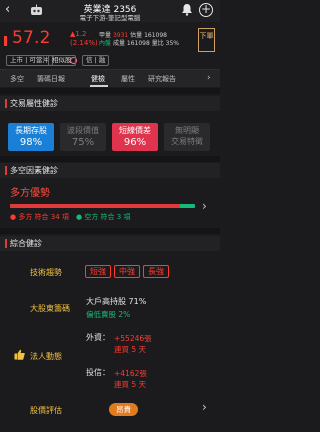 Image resolution: width=320 pixels, height=432 pixels. What do you see at coordinates (162, 79) in the screenshot?
I see `tab-research: 研究報告` at bounding box center [162, 79].